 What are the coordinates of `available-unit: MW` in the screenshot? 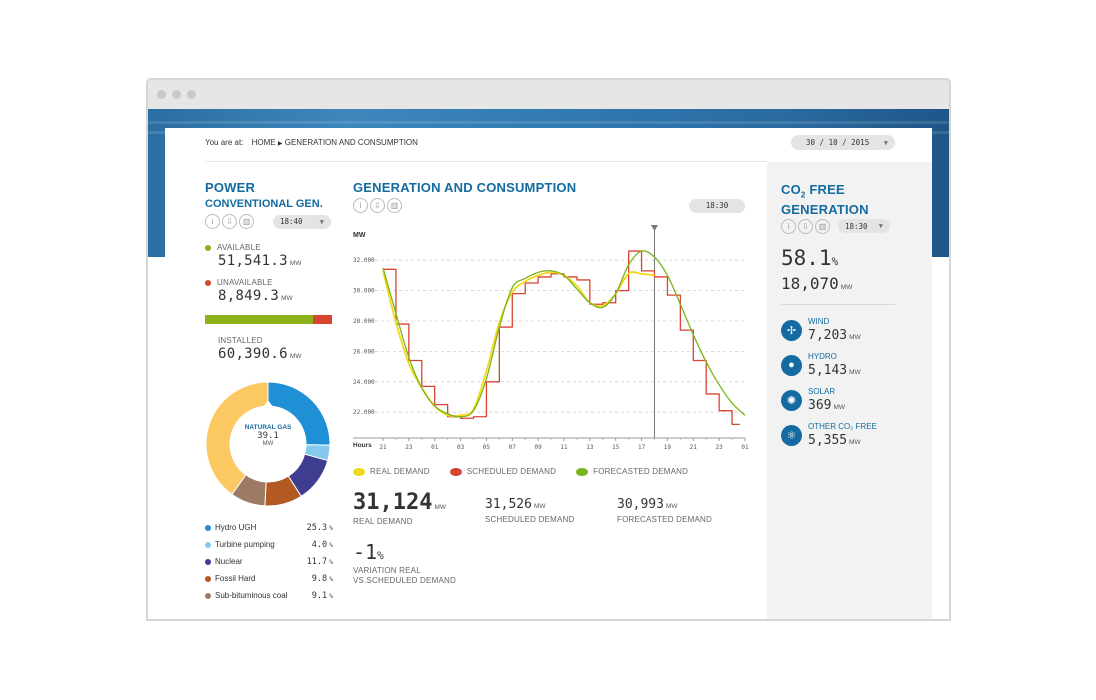 It's located at (295, 263).